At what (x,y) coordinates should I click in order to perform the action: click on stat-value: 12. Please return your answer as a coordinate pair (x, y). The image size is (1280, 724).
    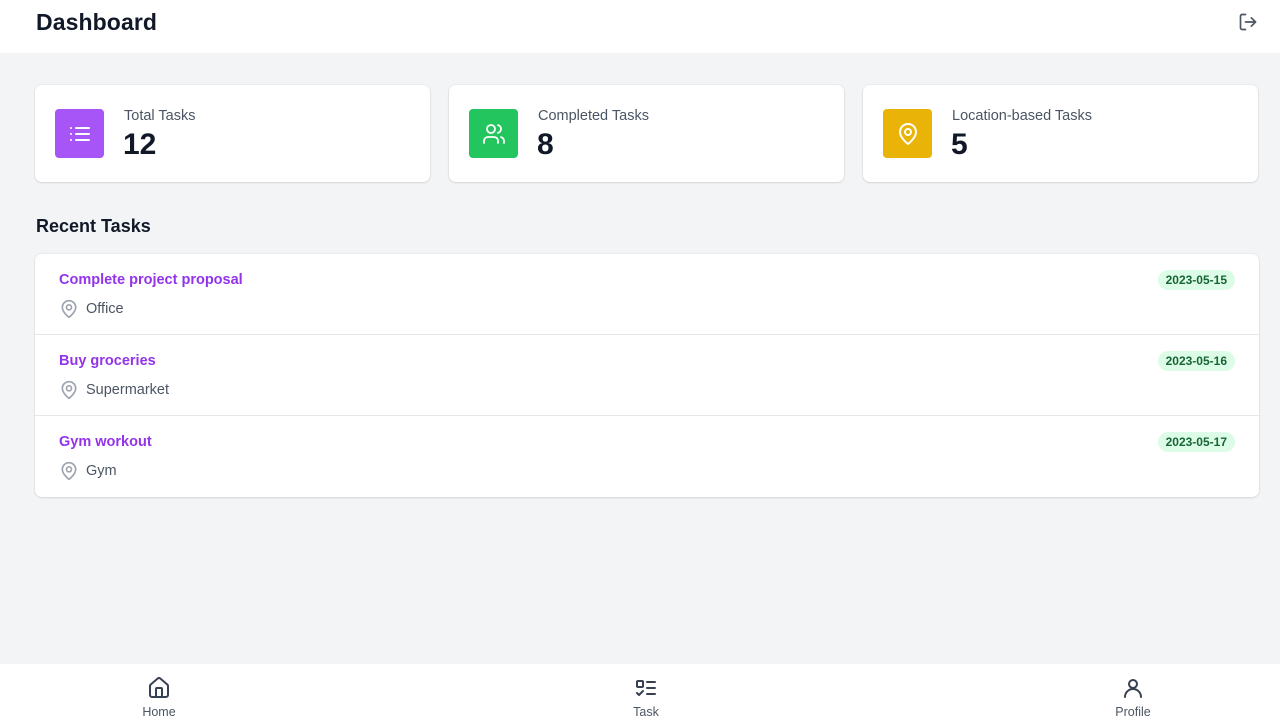
    Looking at the image, I should click on (140, 144).